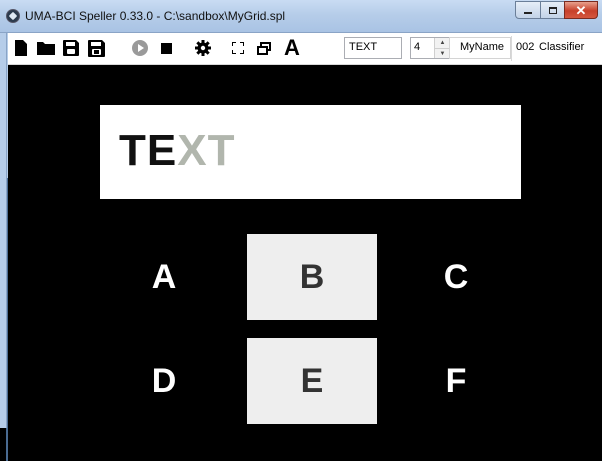 This screenshot has width=602, height=461. Describe the element at coordinates (456, 276) in the screenshot. I see `grid-cell-c: C` at that location.